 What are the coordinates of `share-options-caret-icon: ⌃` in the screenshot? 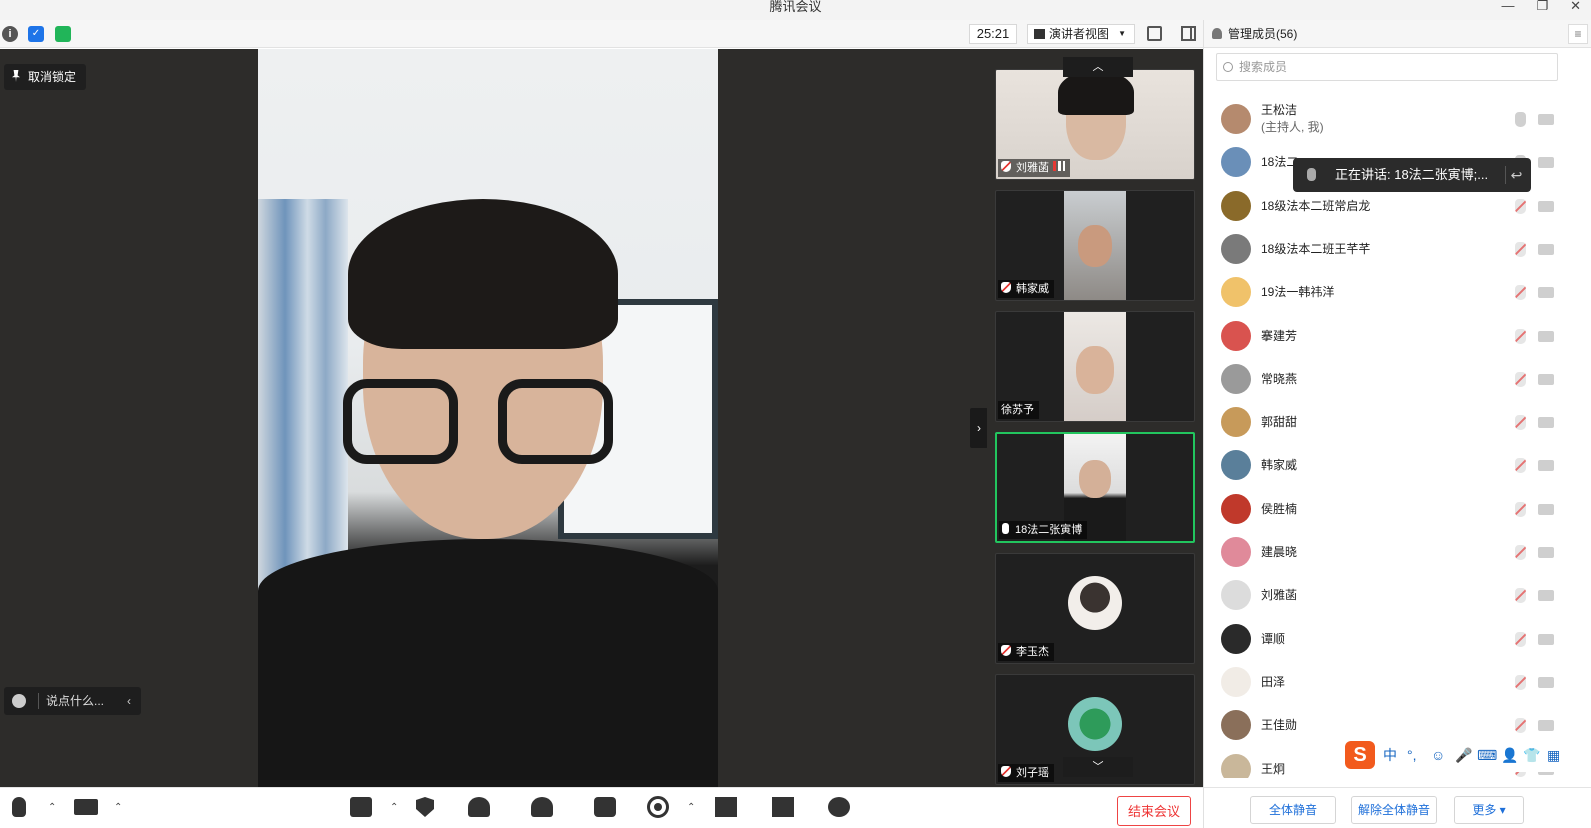 It's located at (394, 807).